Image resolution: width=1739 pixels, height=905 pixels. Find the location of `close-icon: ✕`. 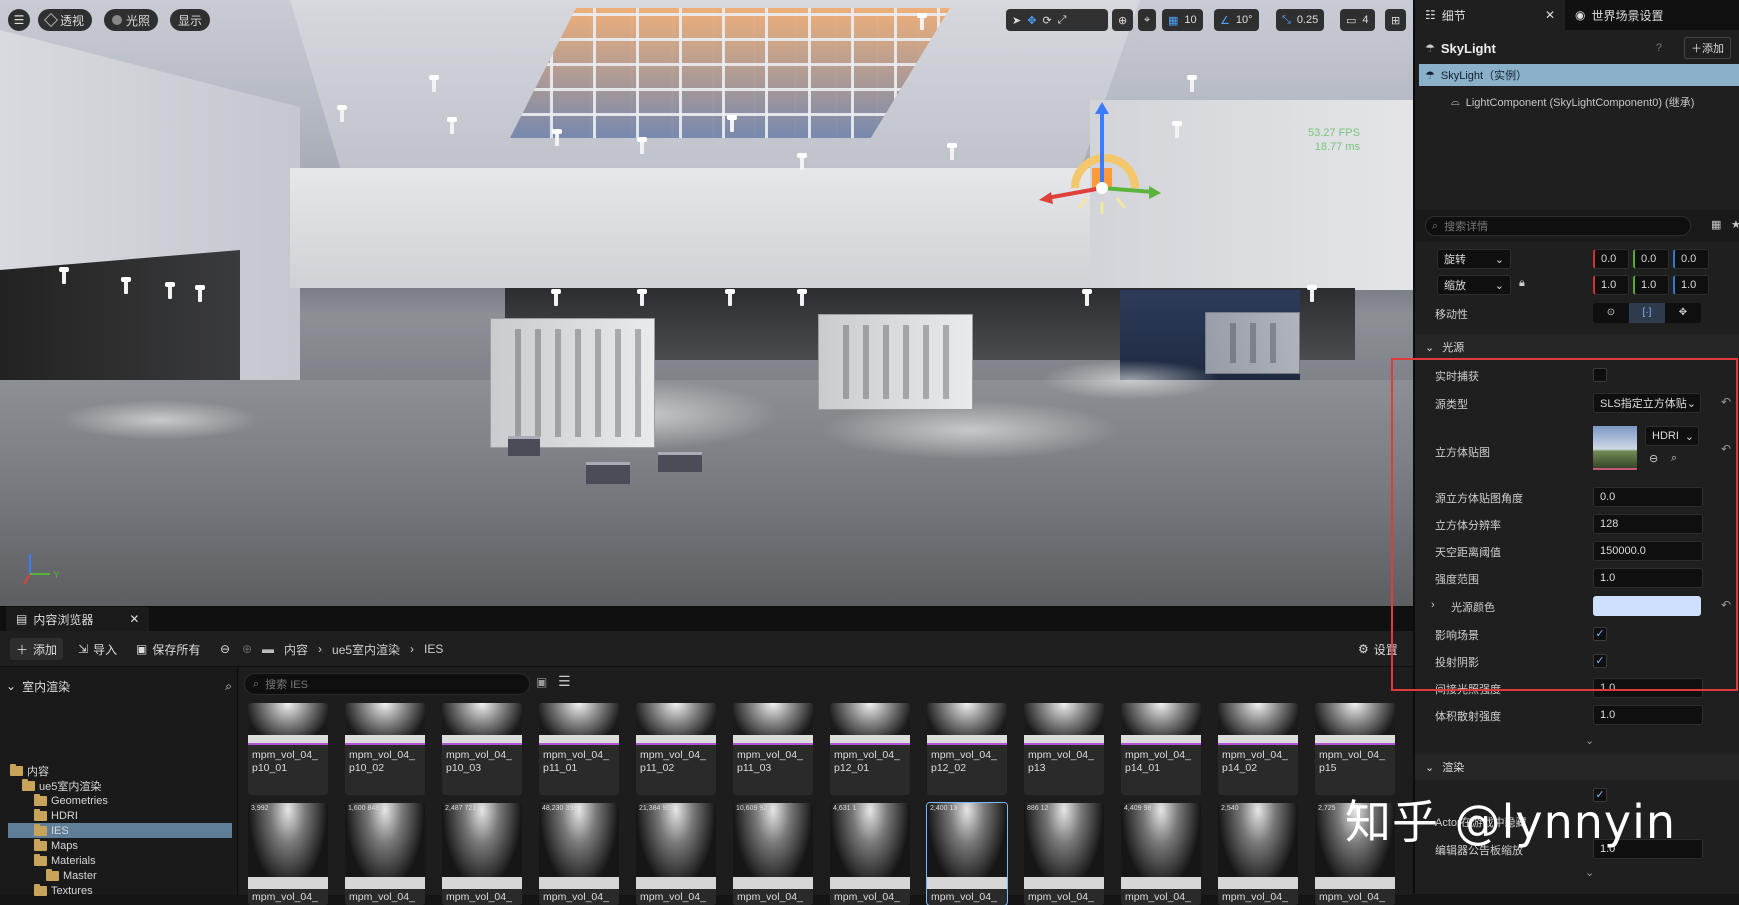

close-icon: ✕ is located at coordinates (1550, 15).